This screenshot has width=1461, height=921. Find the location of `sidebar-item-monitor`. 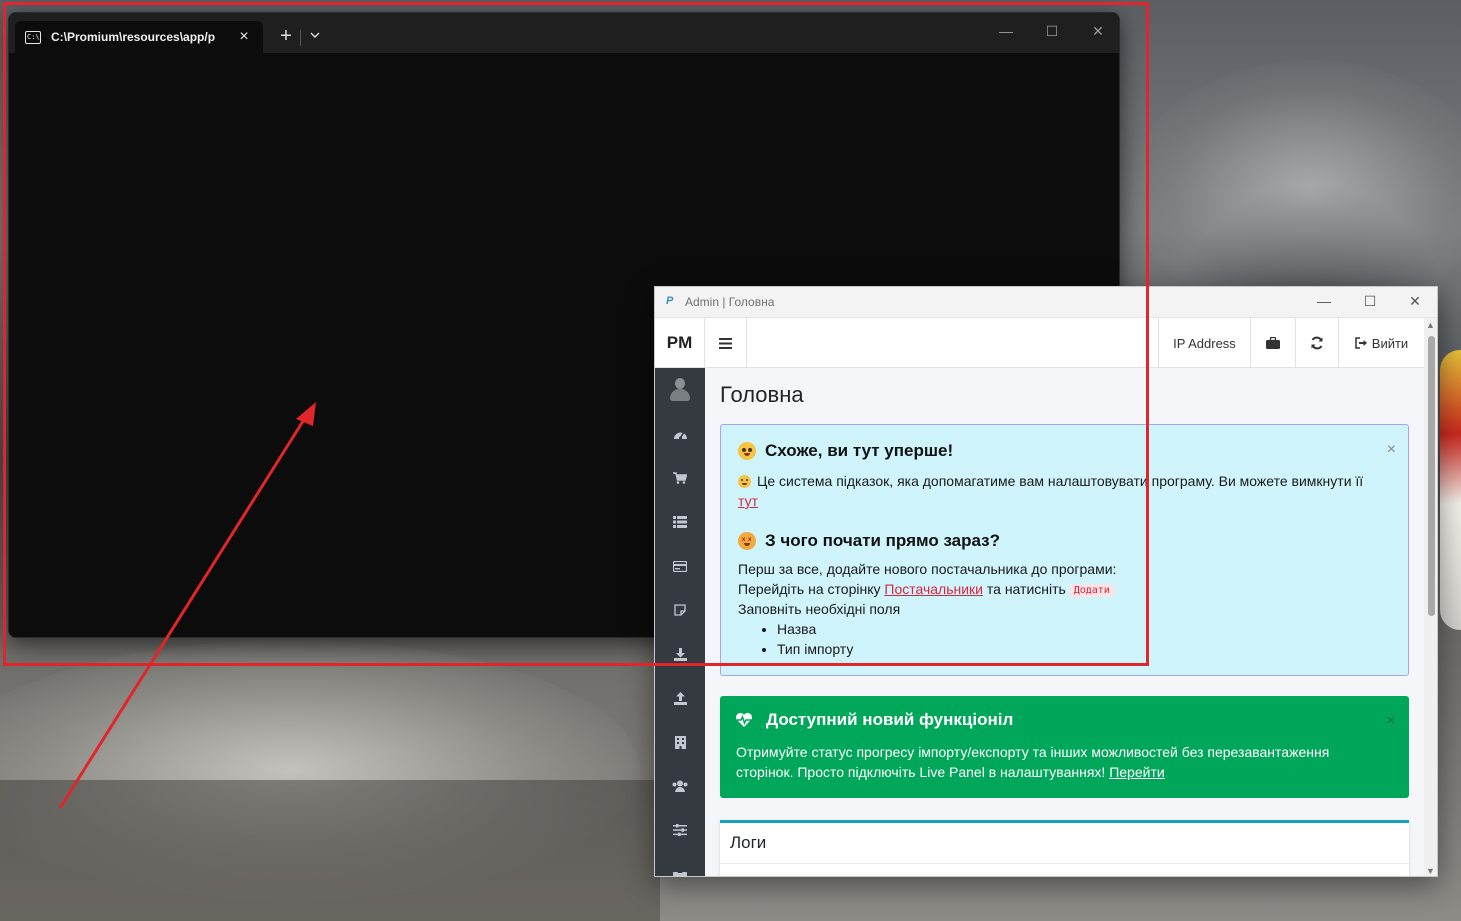

sidebar-item-monitor is located at coordinates (680, 864).